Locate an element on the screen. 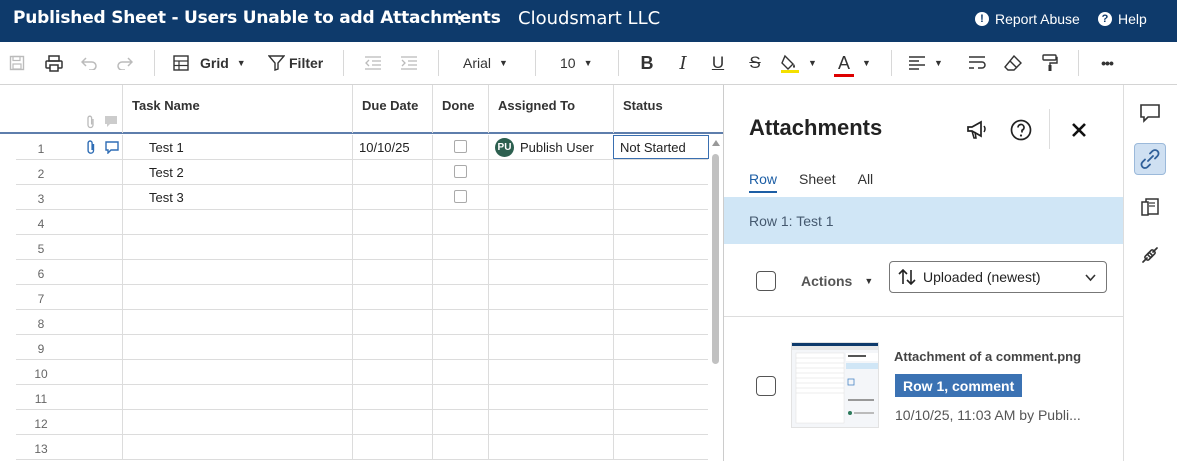 The width and height of the screenshot is (1177, 461). column-header-due-date: Due Date is located at coordinates (392, 109).